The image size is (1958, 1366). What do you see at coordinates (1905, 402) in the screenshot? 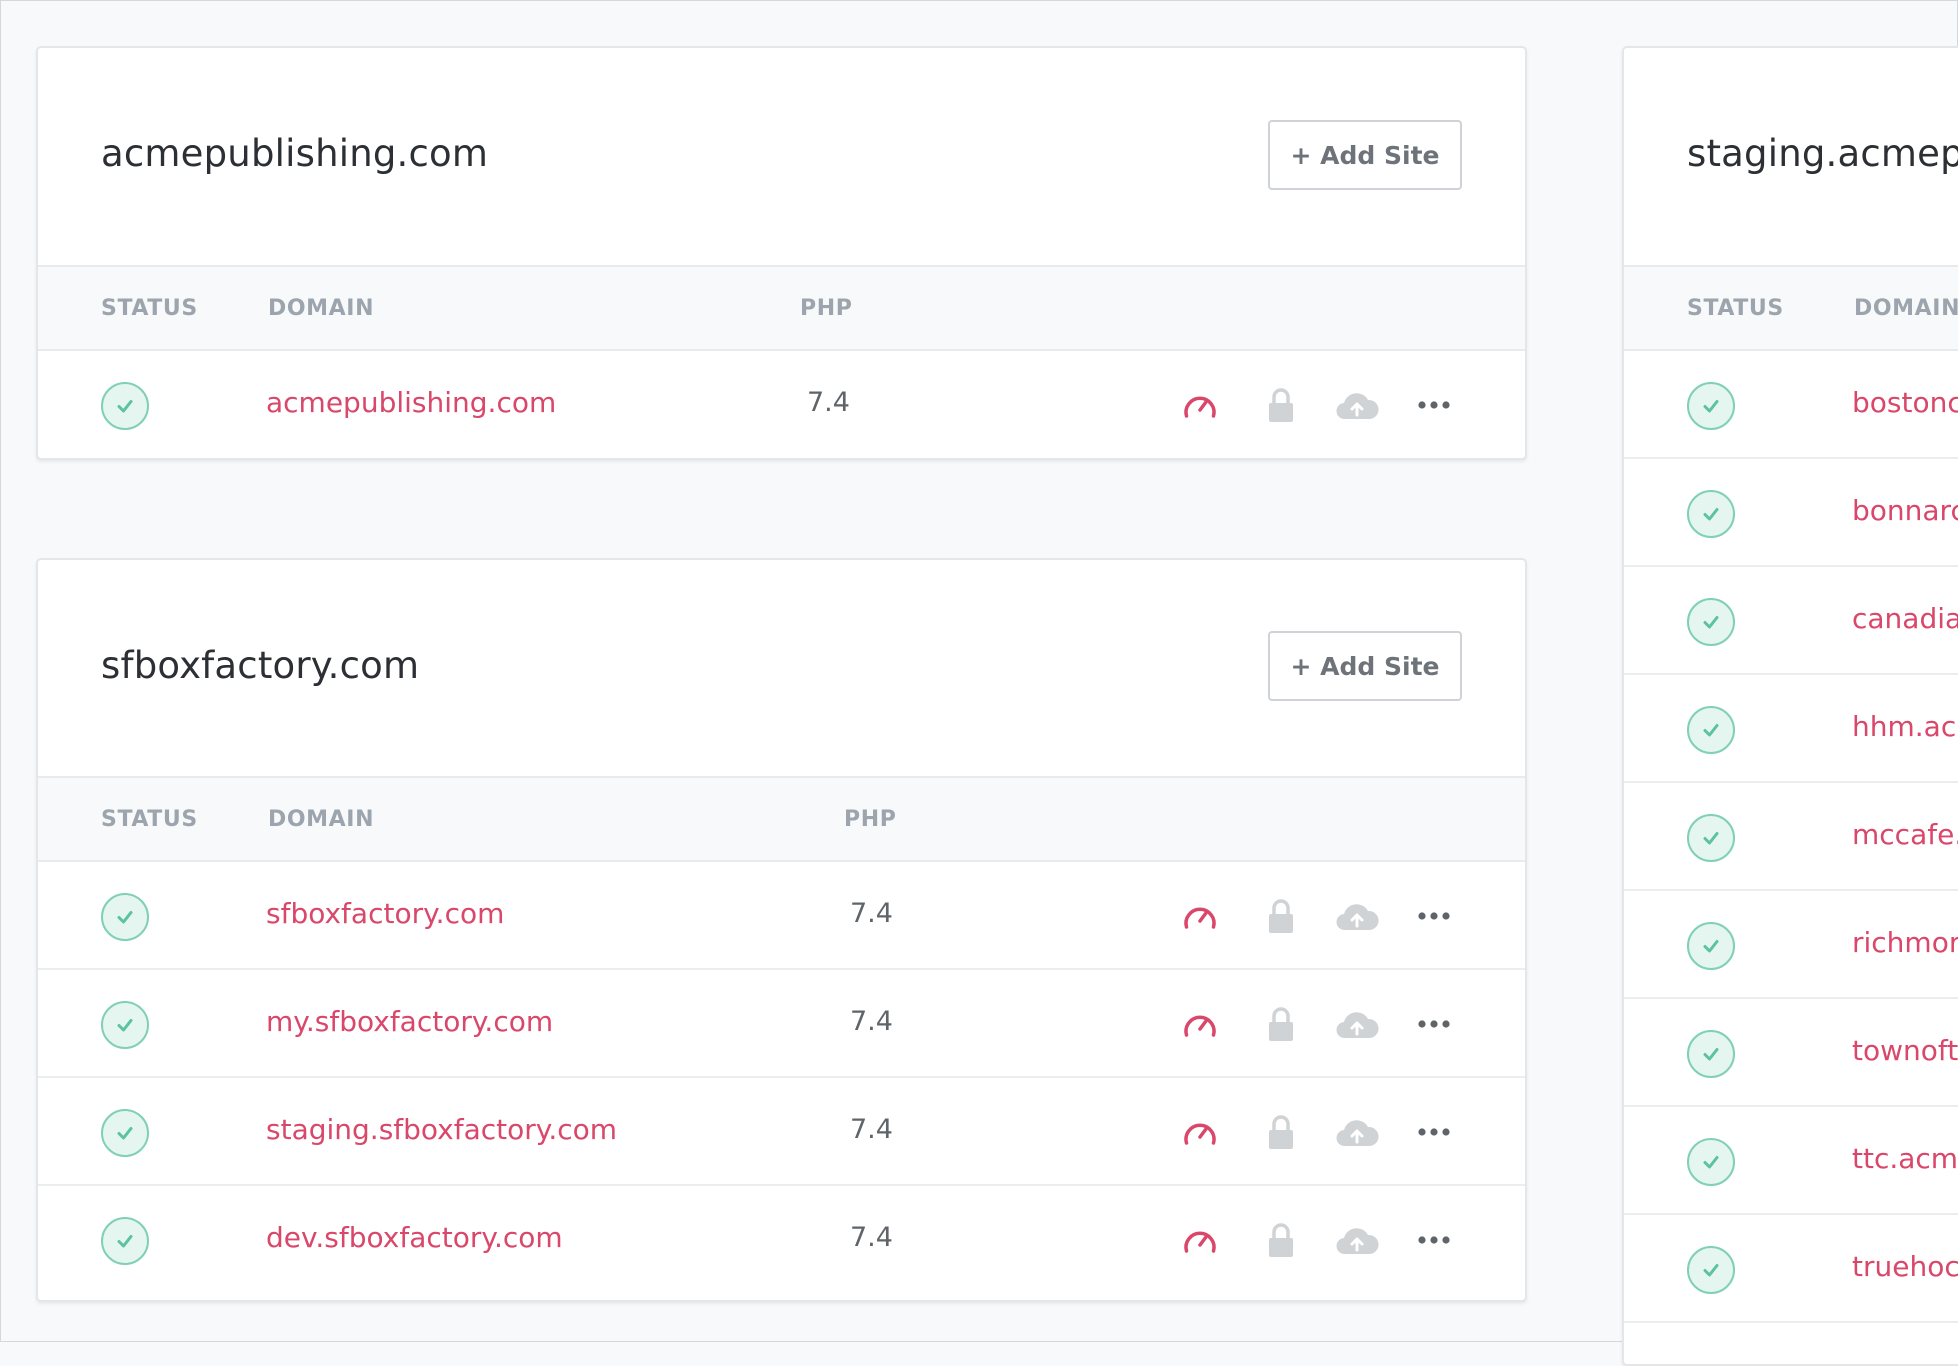
I see `domain-link: bostonc` at bounding box center [1905, 402].